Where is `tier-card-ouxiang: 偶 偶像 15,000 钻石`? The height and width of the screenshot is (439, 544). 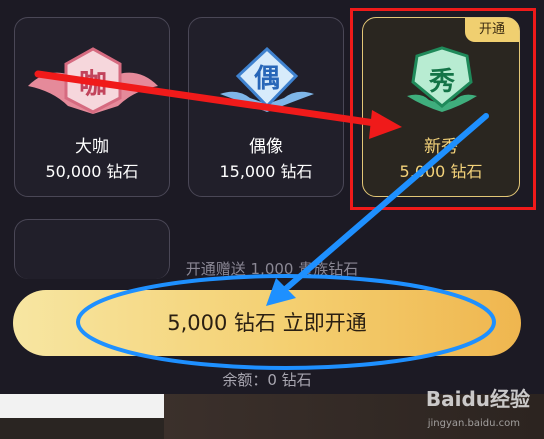
tier-card-ouxiang: 偶 偶像 15,000 钻石 is located at coordinates (266, 107).